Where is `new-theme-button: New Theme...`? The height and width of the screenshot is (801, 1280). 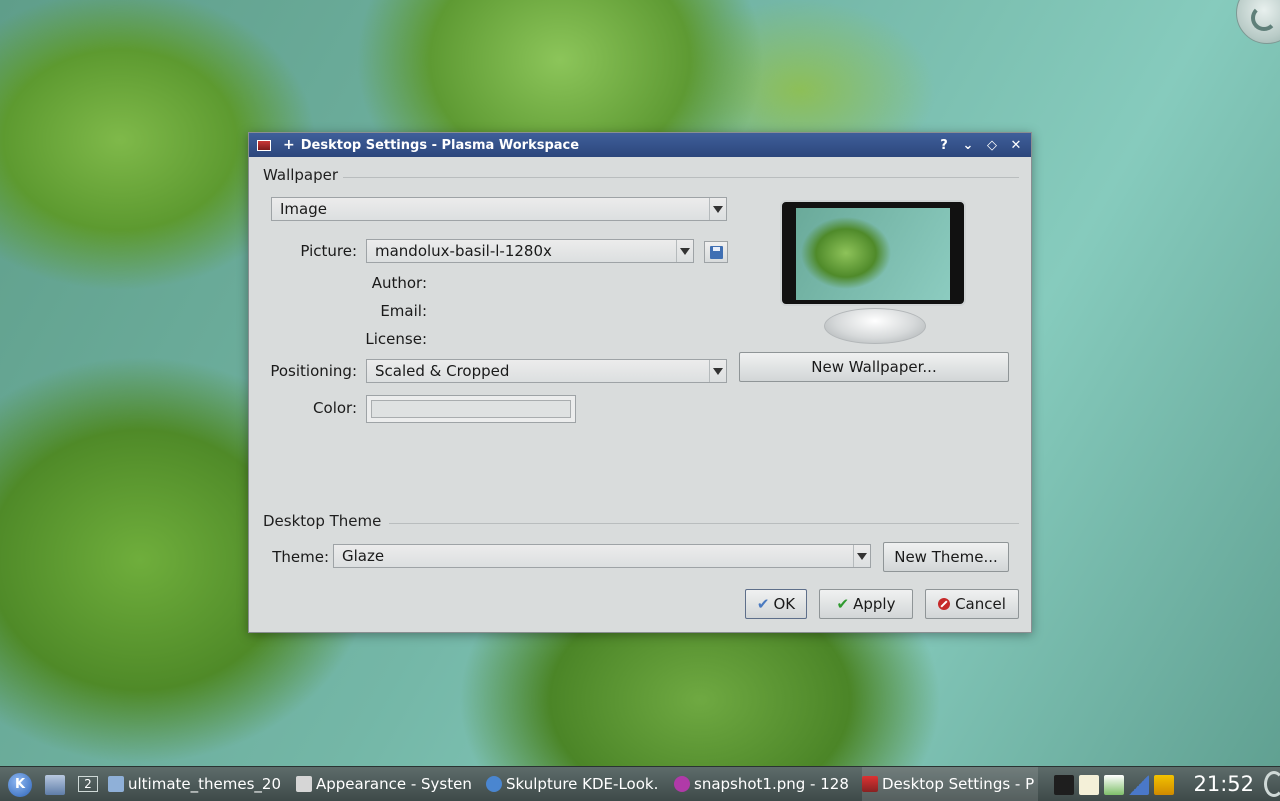 new-theme-button: New Theme... is located at coordinates (946, 557).